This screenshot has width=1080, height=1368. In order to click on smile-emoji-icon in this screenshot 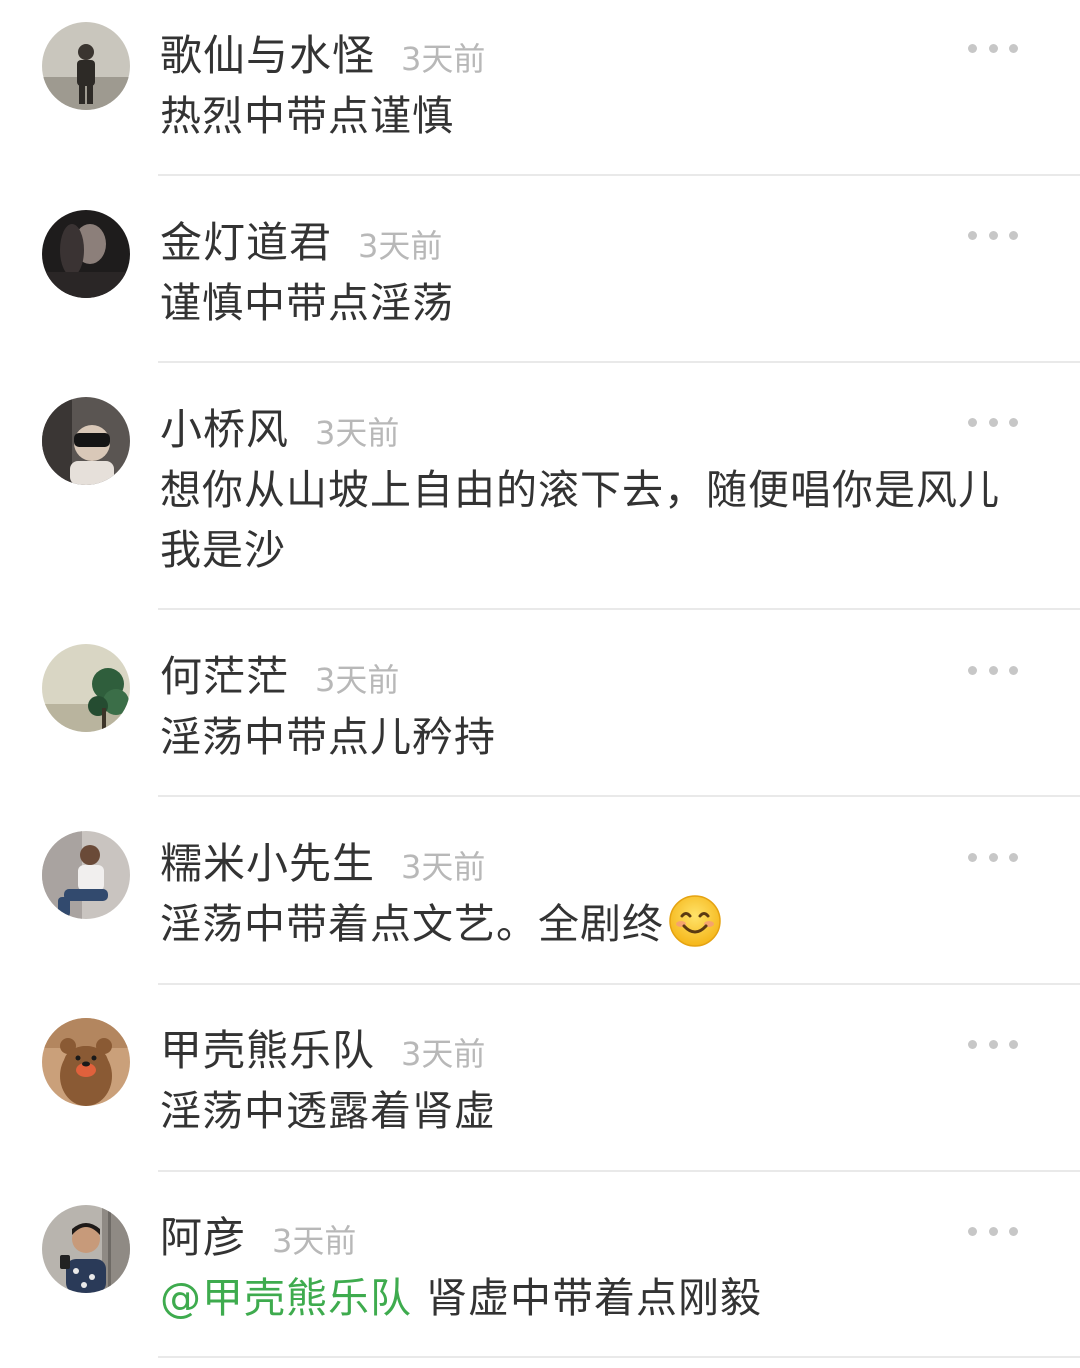, I will do `click(695, 921)`.